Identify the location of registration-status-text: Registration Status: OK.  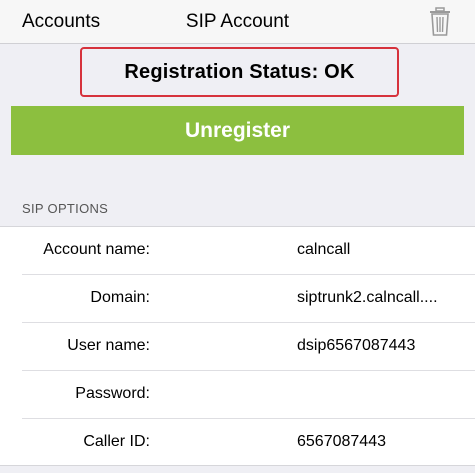
(239, 71).